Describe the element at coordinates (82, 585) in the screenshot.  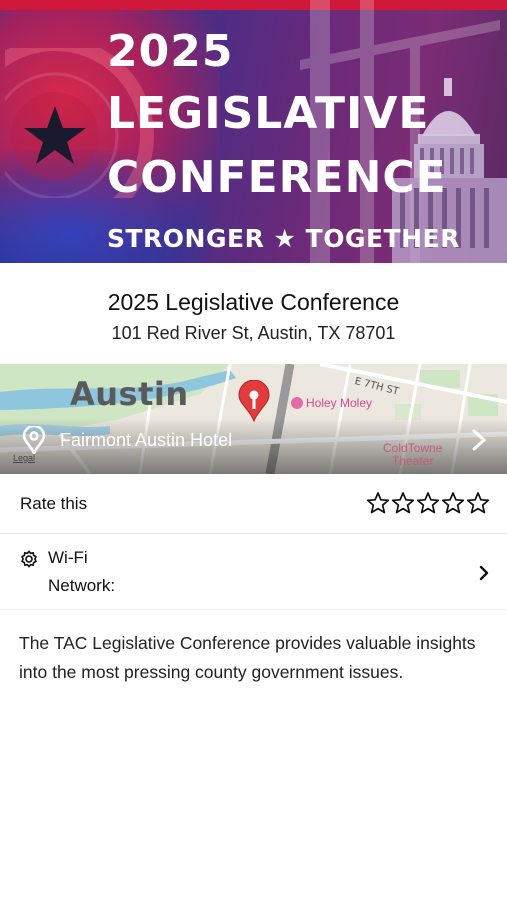
I see `wifi-network-label: Network:` at that location.